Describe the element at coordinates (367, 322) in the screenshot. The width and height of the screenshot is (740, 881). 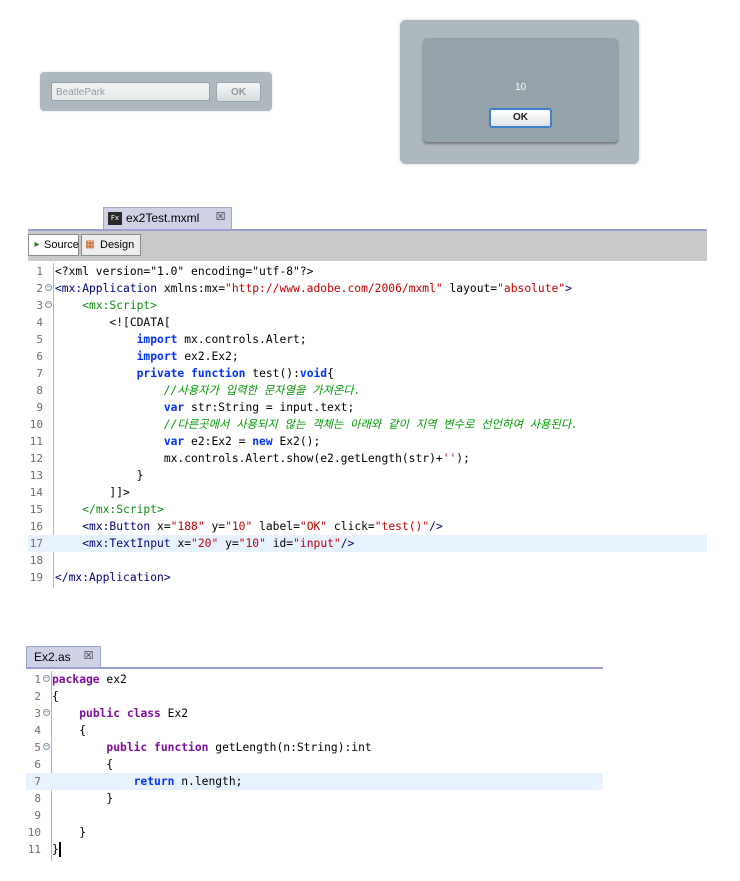
I see `code-line: 4 <![CDATA[` at that location.